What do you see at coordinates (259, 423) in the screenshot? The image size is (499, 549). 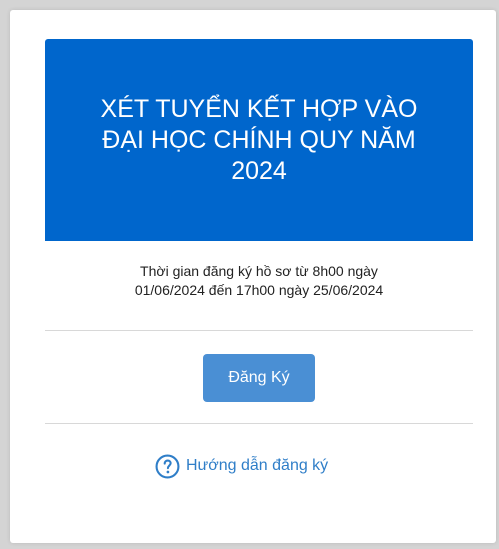 I see `divider-bottom` at bounding box center [259, 423].